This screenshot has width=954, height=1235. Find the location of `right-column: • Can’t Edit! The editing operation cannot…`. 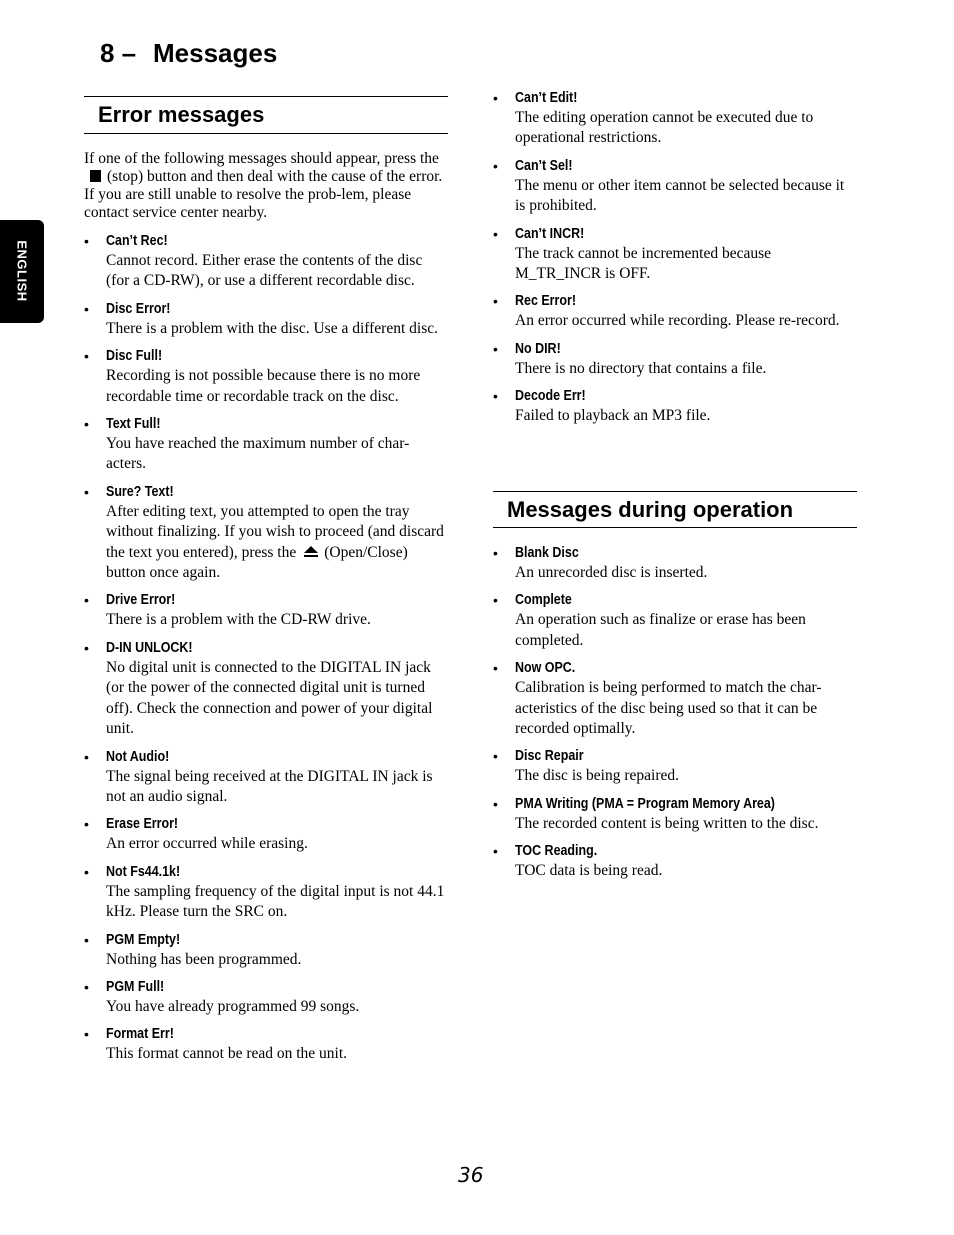

right-column: • Can’t Edit! The editing operation cannot… is located at coordinates (675, 261).